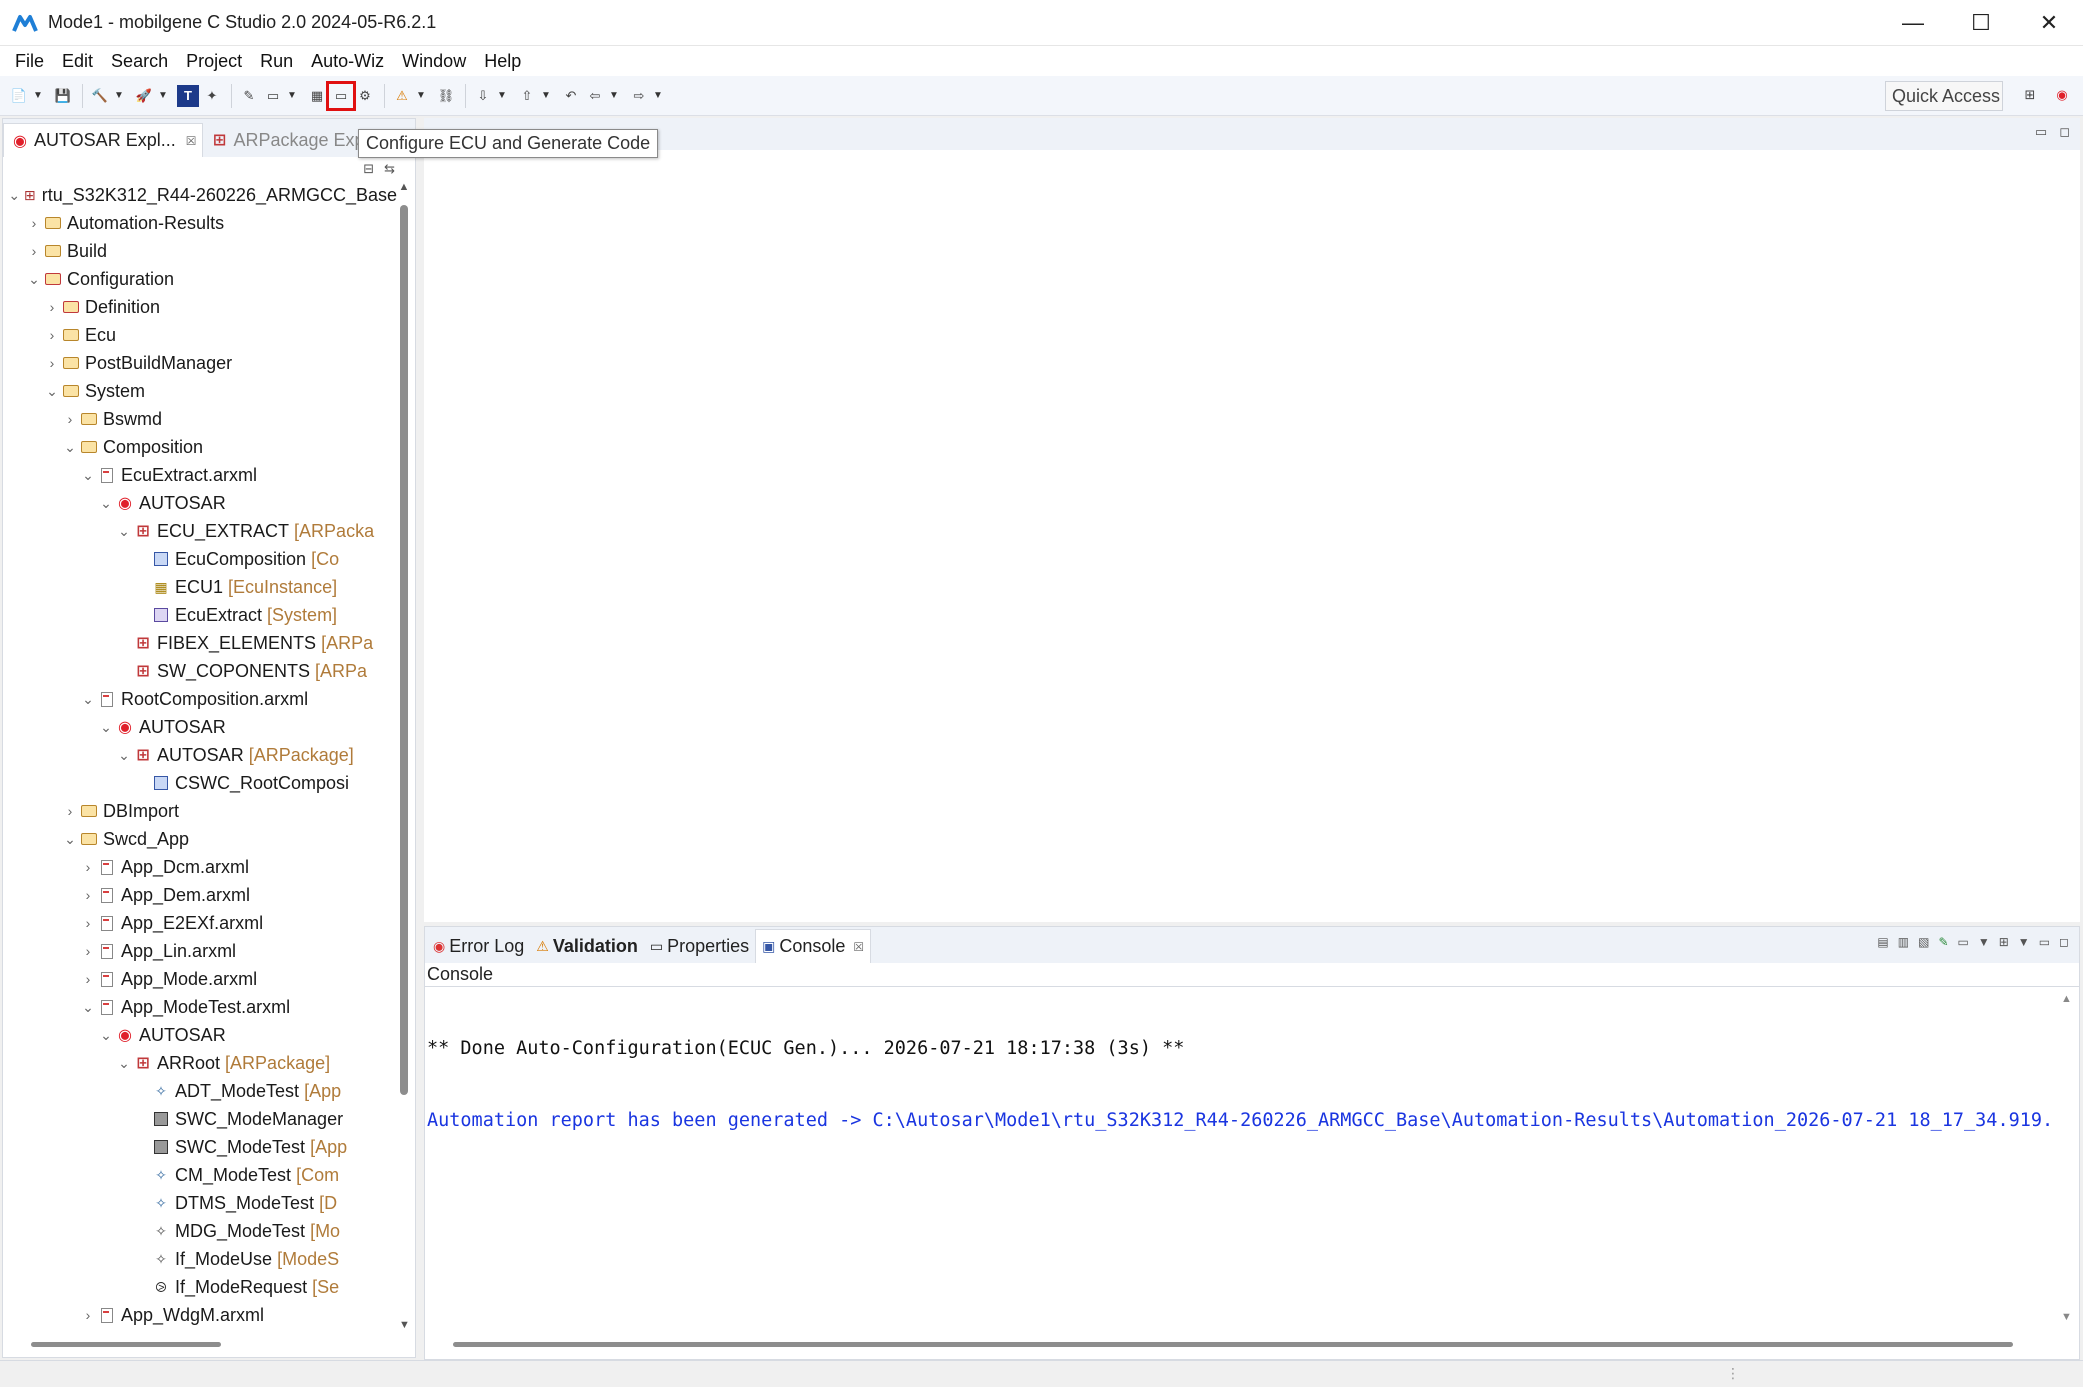  What do you see at coordinates (126, 1344) in the screenshot?
I see `tree-horizontal-scrollbar` at bounding box center [126, 1344].